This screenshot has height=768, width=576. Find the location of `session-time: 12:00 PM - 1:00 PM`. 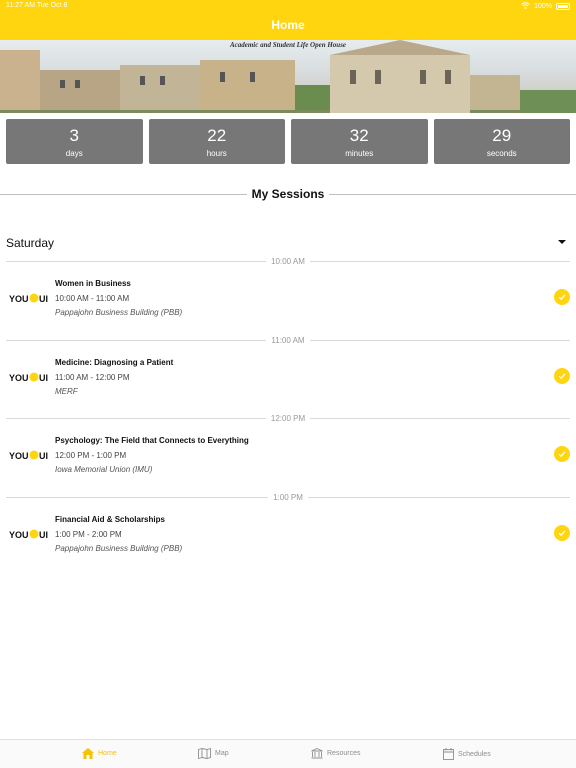

session-time: 12:00 PM - 1:00 PM is located at coordinates (91, 455).